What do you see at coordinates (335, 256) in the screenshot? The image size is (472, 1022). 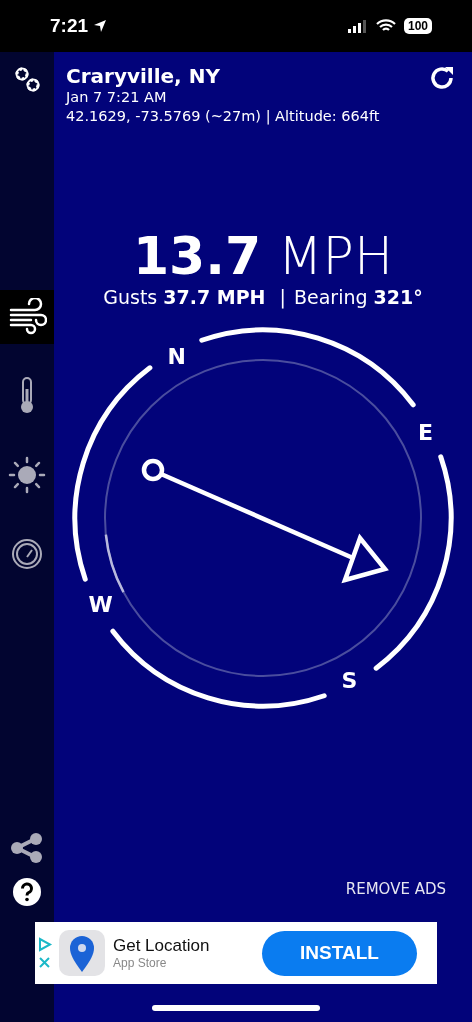 I see `wind-speed-unit: MPH` at bounding box center [335, 256].